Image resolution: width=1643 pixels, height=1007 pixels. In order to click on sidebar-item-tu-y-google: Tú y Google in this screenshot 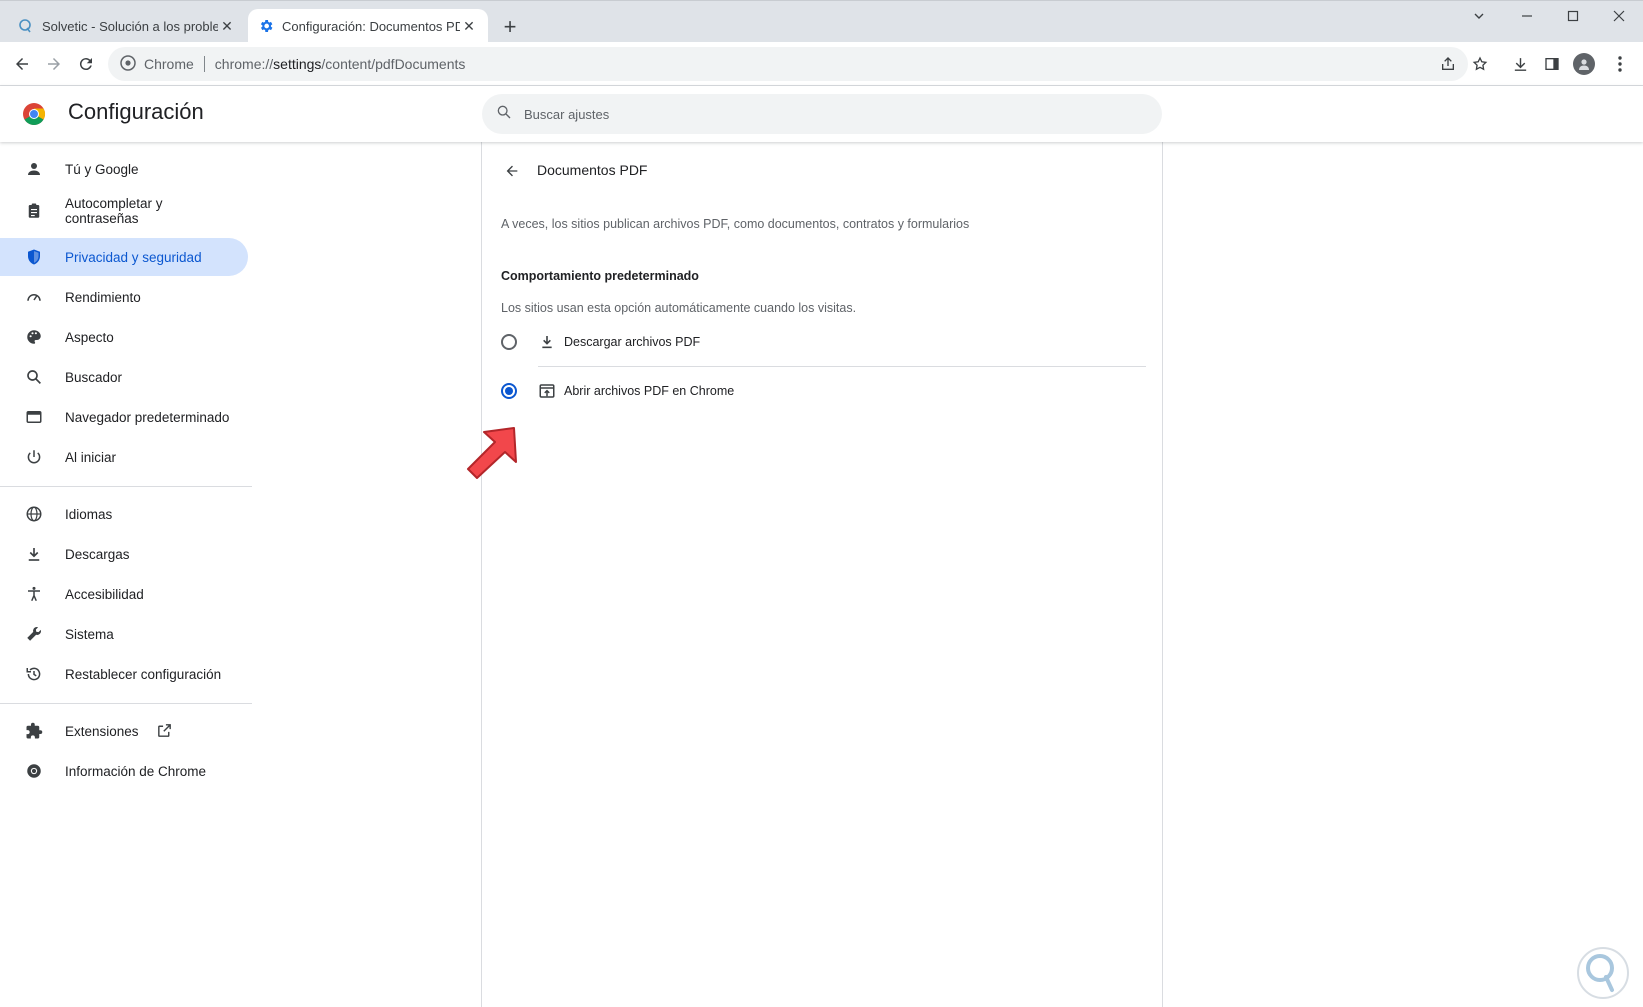, I will do `click(124, 169)`.